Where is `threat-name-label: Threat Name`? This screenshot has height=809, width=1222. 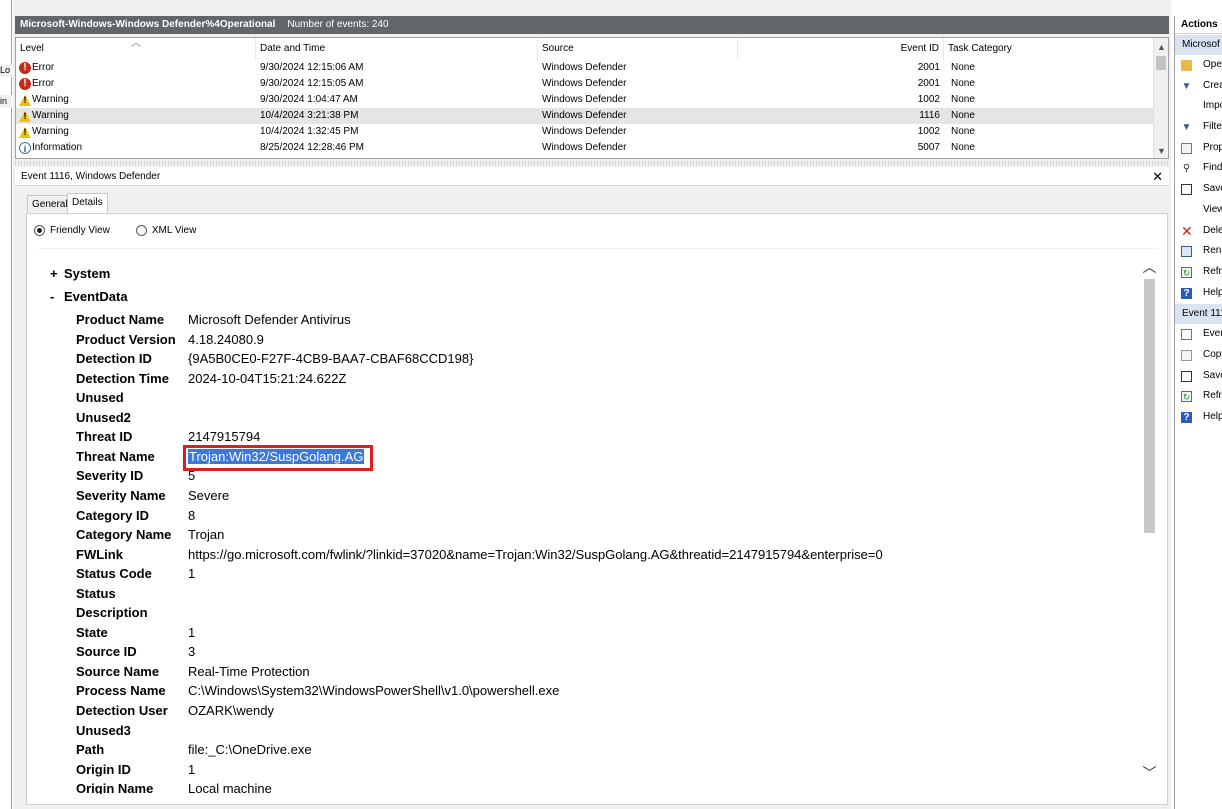 threat-name-label: Threat Name is located at coordinates (115, 456).